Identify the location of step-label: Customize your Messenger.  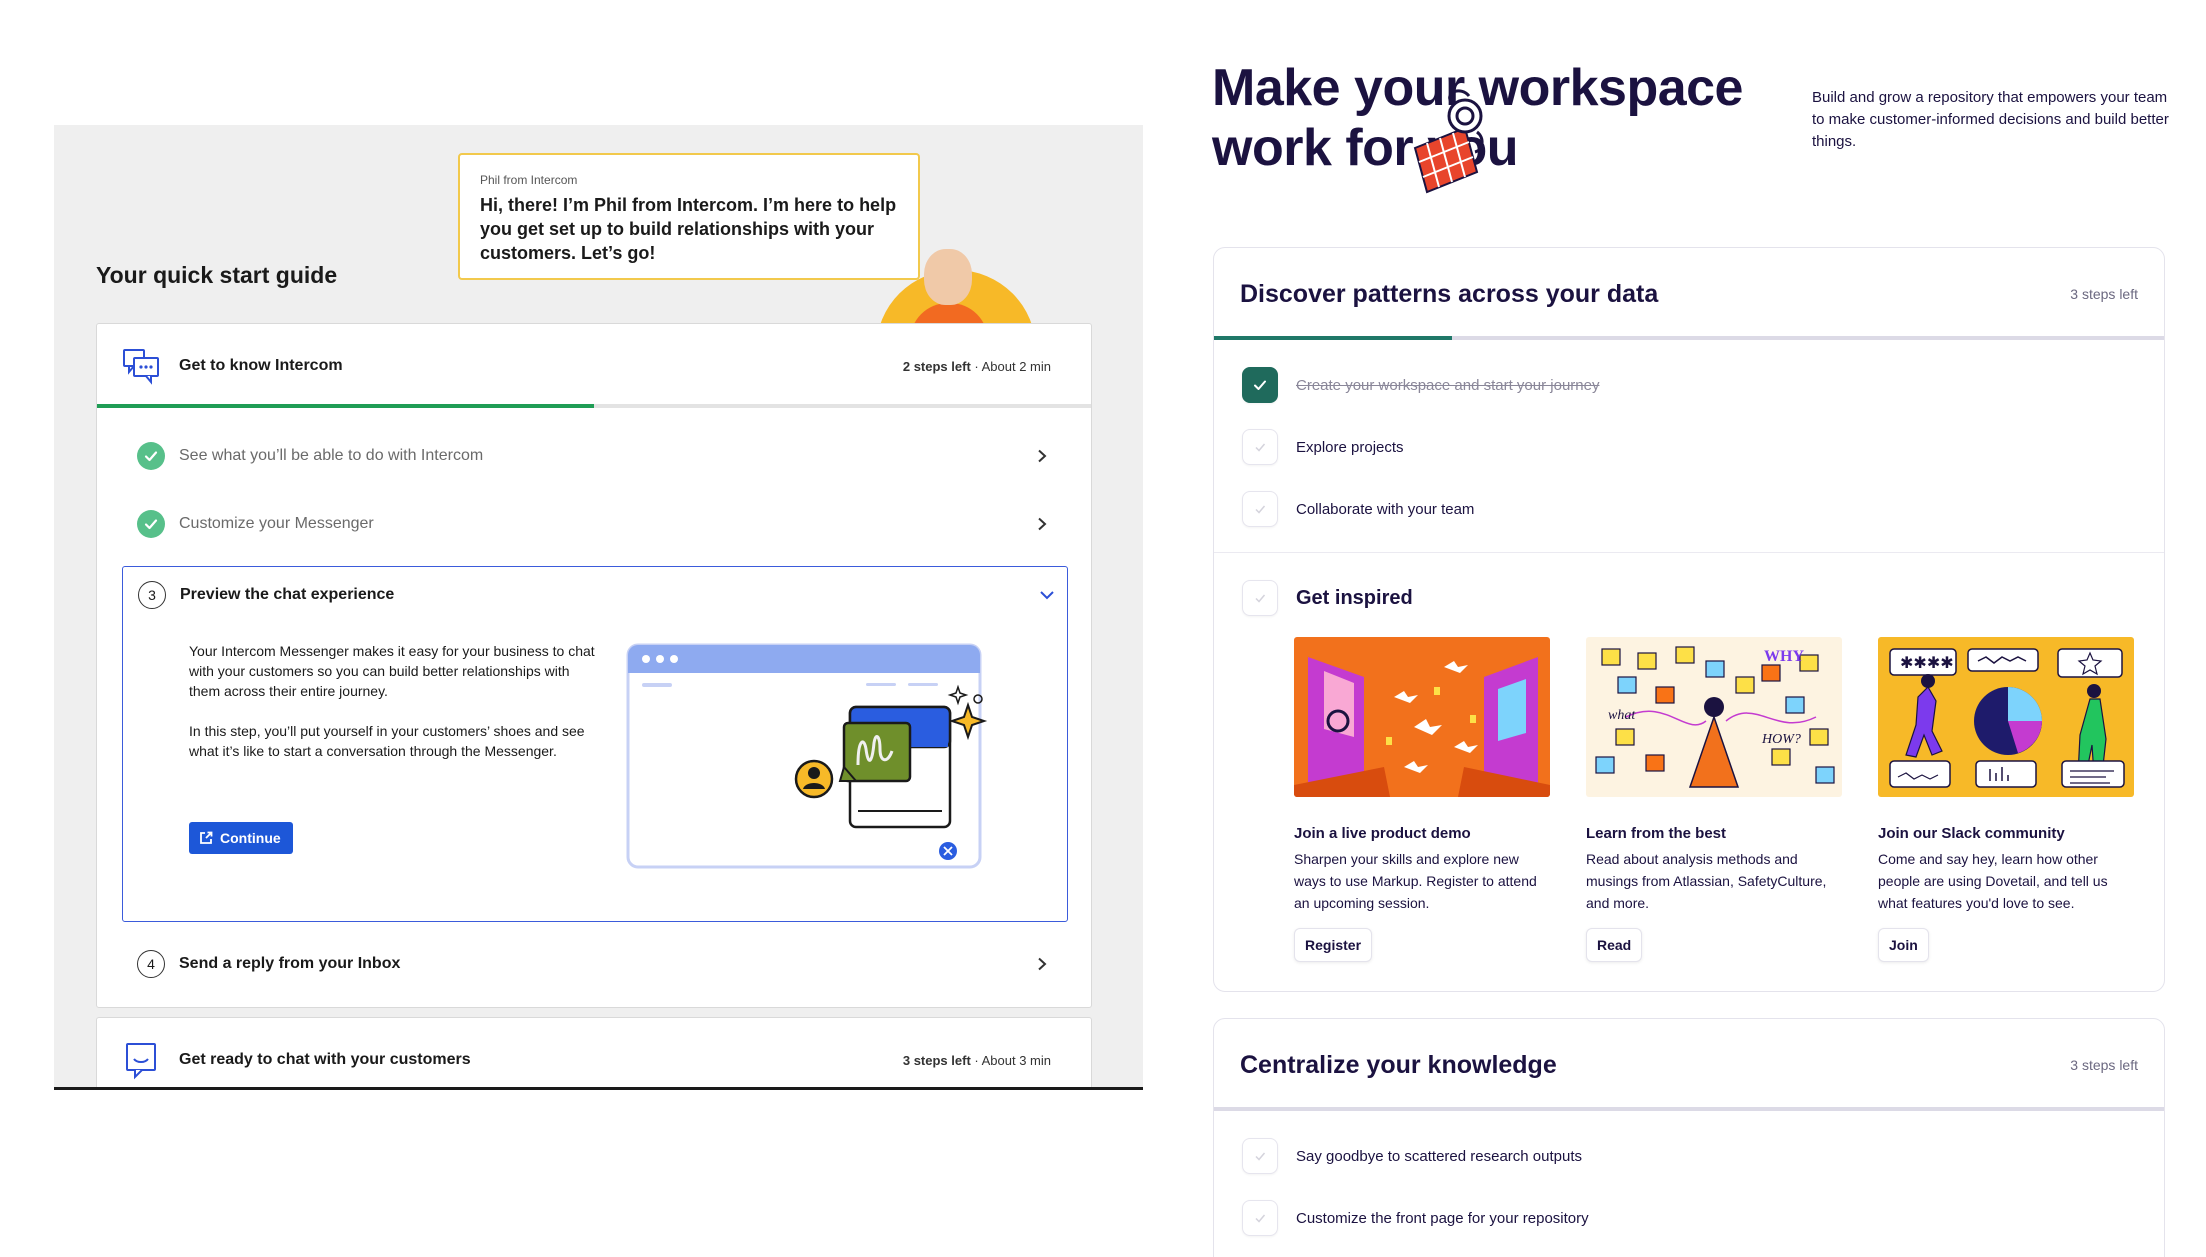
(276, 523).